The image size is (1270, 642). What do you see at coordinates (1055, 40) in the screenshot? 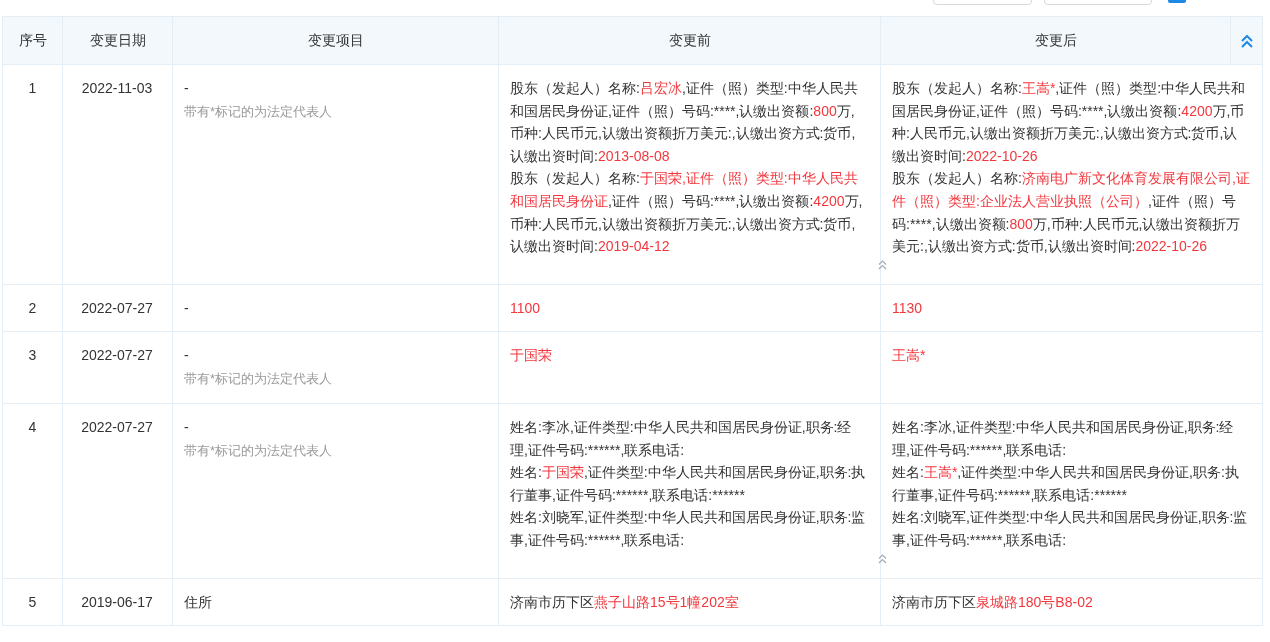
I see `column-header: 变更后` at bounding box center [1055, 40].